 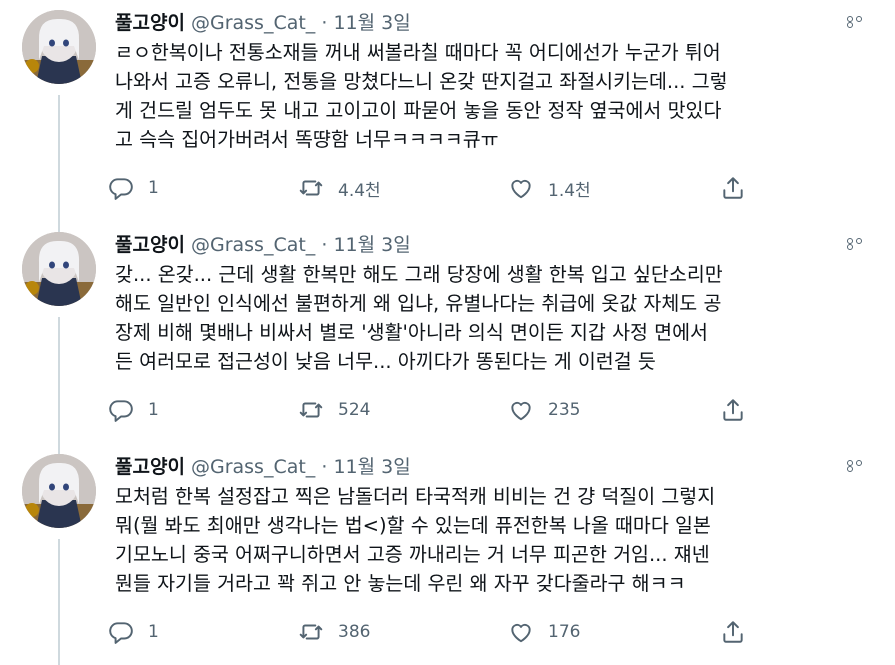 I want to click on retweet-count: 386, so click(x=354, y=632).